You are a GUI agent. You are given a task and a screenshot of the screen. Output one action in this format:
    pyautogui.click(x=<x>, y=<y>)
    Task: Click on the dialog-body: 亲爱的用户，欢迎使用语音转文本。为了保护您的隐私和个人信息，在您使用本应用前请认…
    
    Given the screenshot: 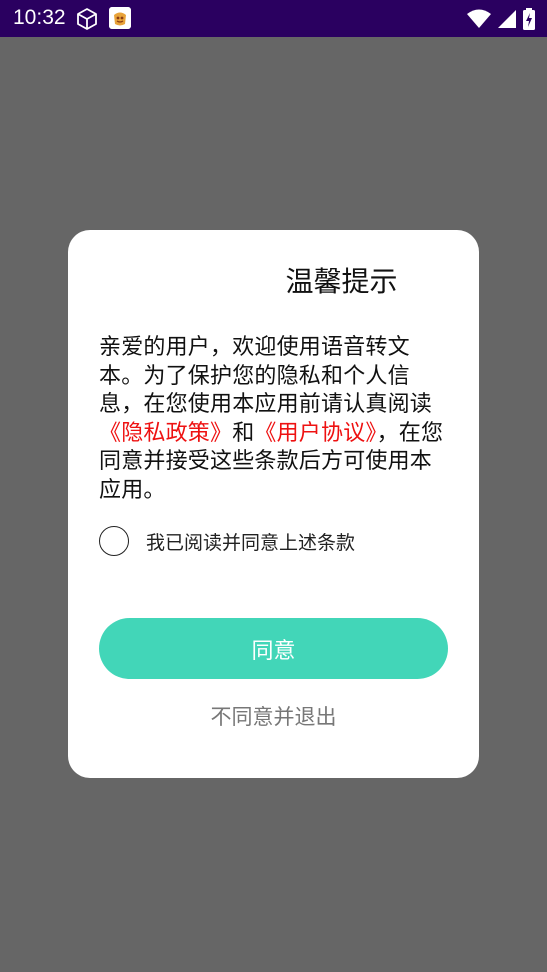 What is the action you would take?
    pyautogui.click(x=274, y=420)
    